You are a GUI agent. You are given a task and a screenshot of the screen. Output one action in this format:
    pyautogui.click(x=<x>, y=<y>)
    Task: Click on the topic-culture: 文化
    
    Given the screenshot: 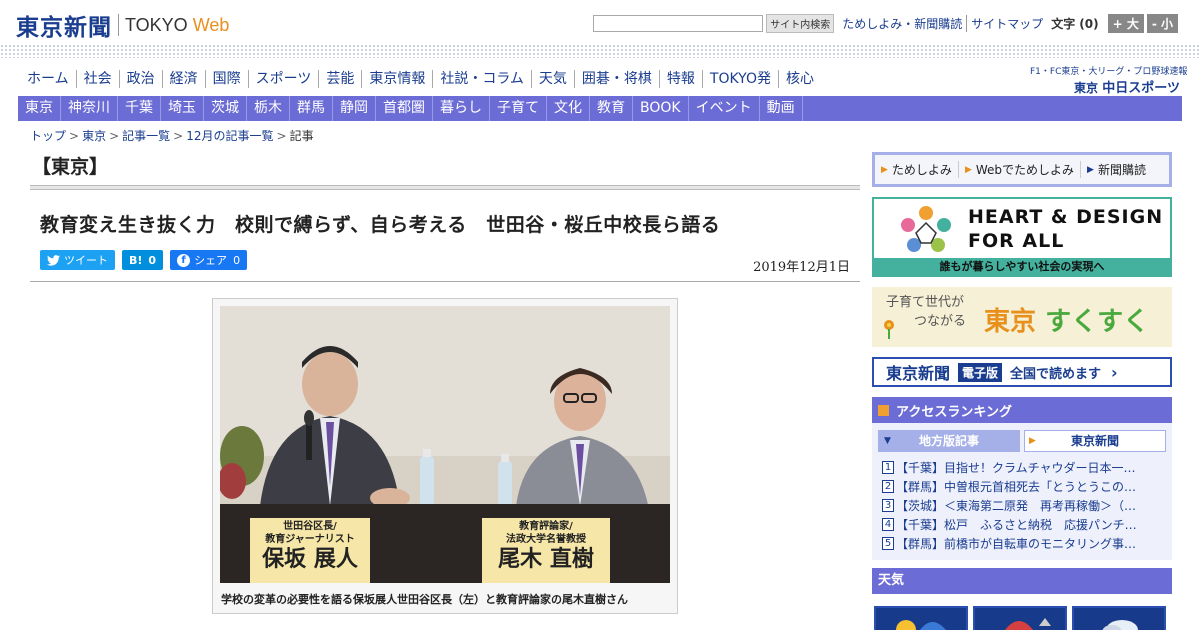 What is the action you would take?
    pyautogui.click(x=568, y=108)
    